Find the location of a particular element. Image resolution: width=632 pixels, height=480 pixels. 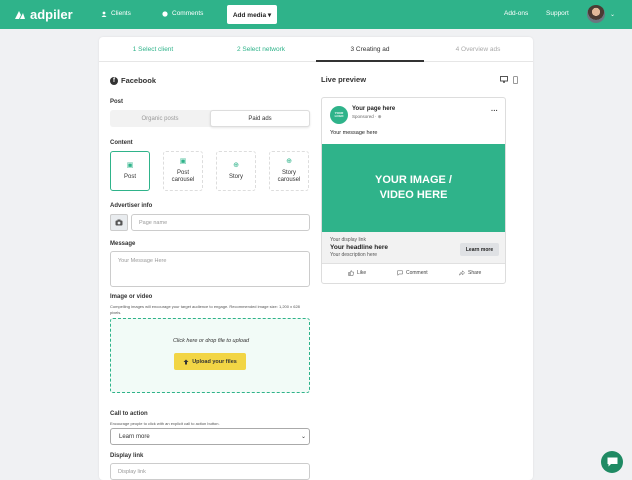

add-media-button: Add media ▾ is located at coordinates (252, 14).